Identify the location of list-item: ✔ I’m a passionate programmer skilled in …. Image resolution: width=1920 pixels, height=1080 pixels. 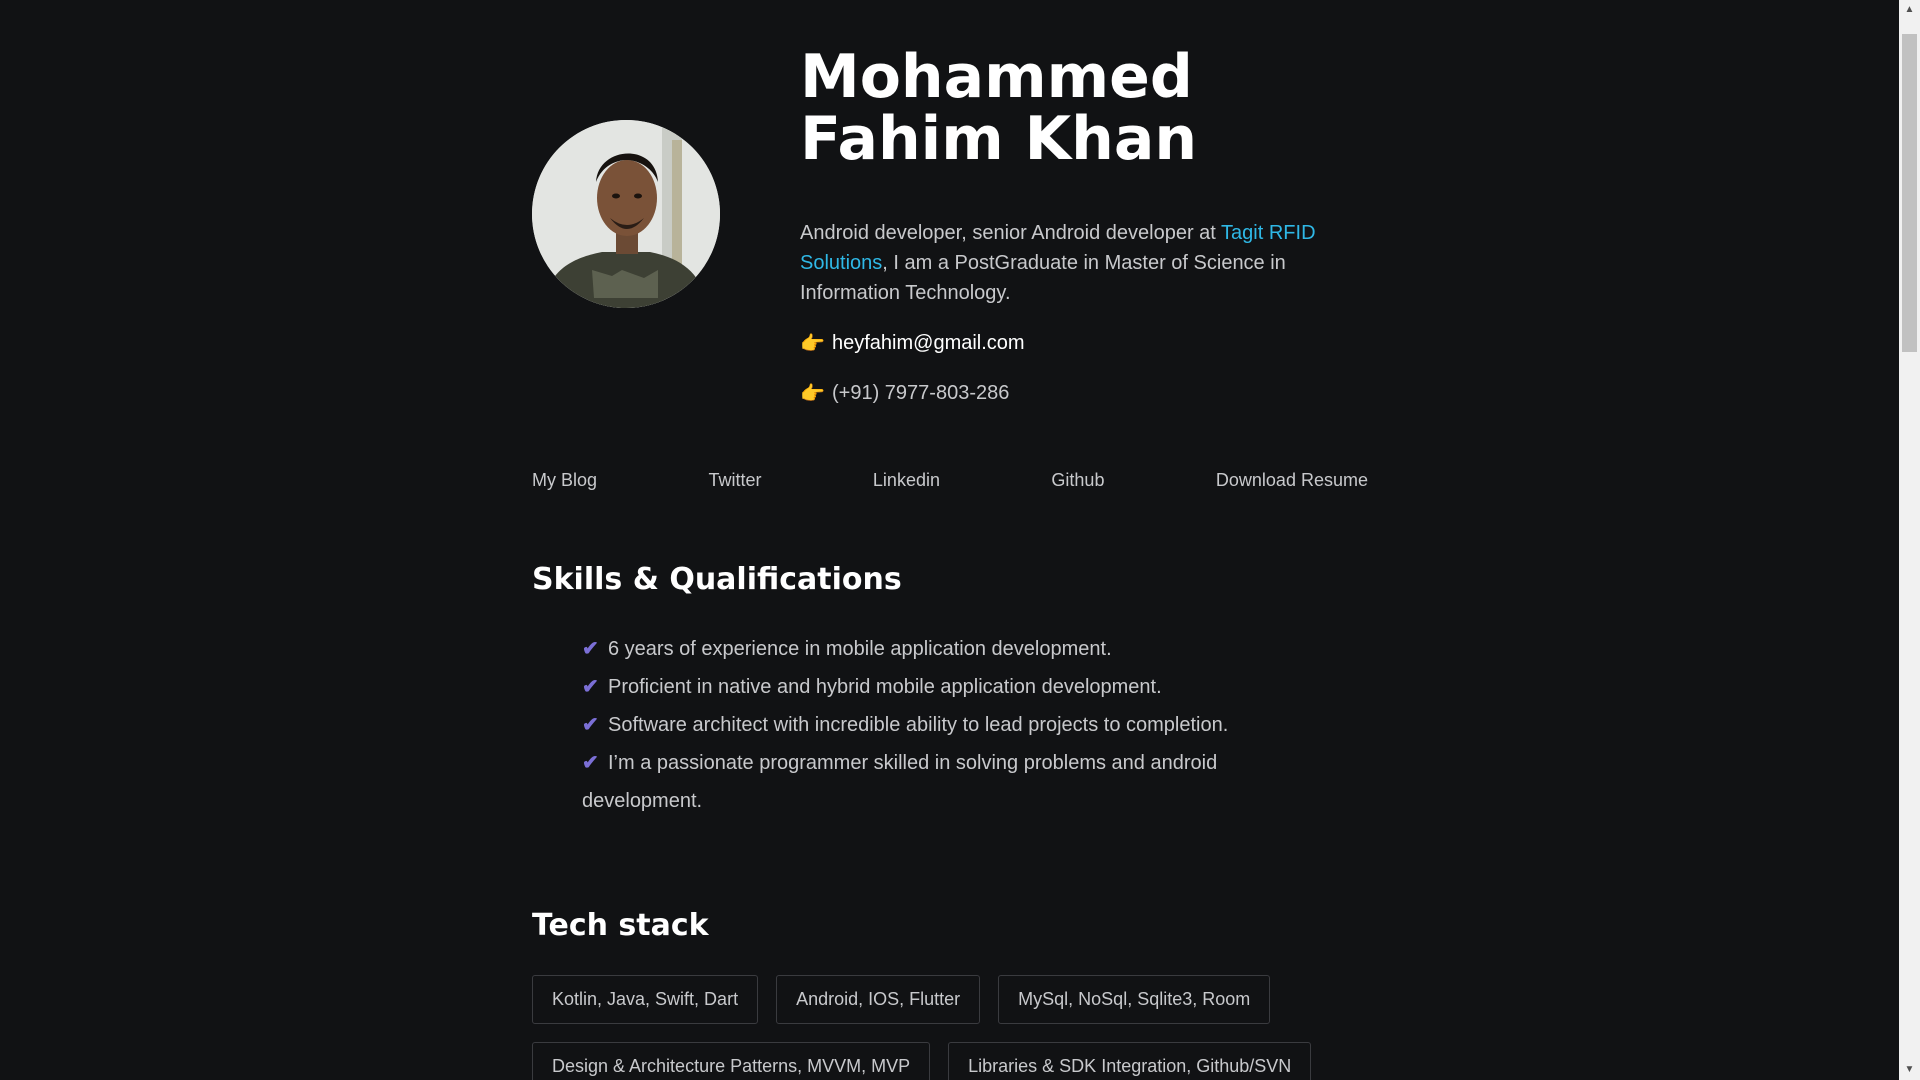
(962, 782).